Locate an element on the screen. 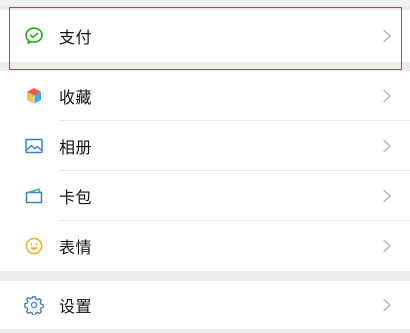 The image size is (410, 333). settings-group: 设置 is located at coordinates (205, 305).